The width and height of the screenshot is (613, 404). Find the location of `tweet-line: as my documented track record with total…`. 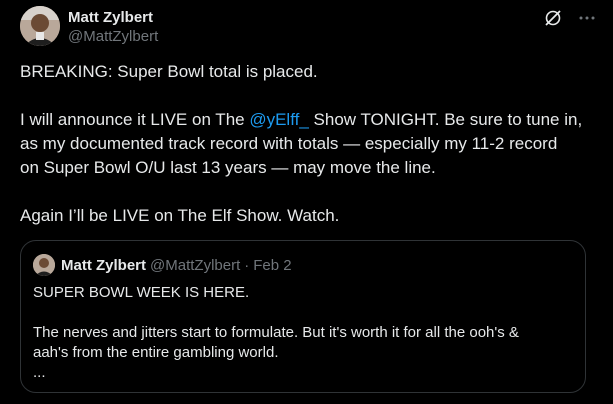

tweet-line: as my documented track record with total… is located at coordinates (289, 143).